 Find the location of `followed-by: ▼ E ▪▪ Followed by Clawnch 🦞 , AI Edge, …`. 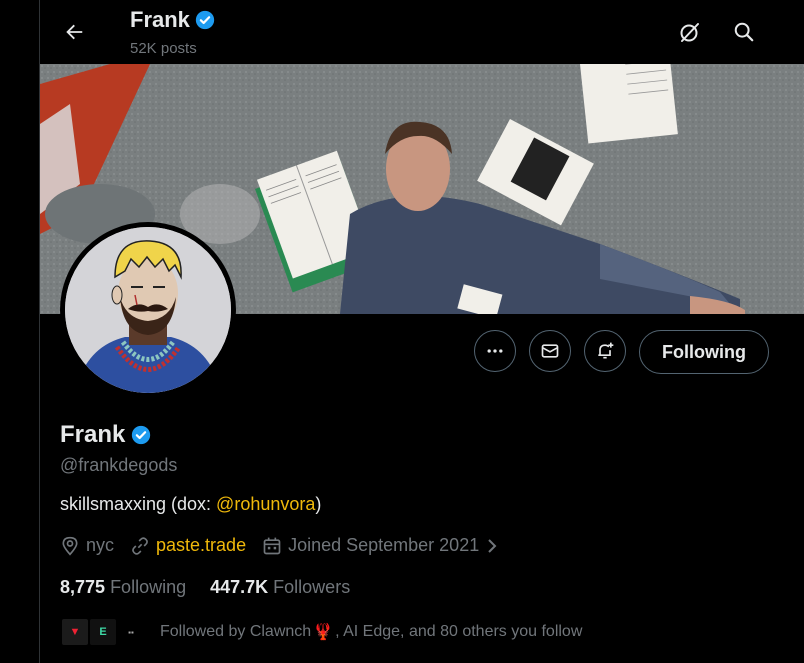

followed-by: ▼ E ▪▪ Followed by Clawnch 🦞 , AI Edge, … is located at coordinates (321, 632).